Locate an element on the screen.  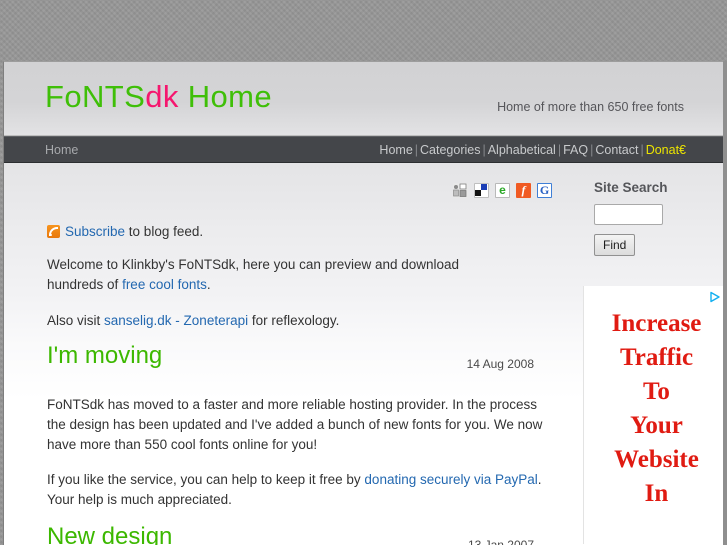
logo-part-fonts: FoNTS is located at coordinates (95, 96).